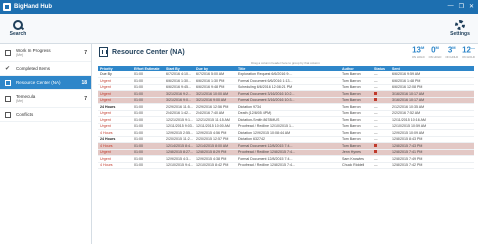 Image resolution: width=478 pixels, height=244 pixels. I want to click on folder-icon, so click(8, 52).